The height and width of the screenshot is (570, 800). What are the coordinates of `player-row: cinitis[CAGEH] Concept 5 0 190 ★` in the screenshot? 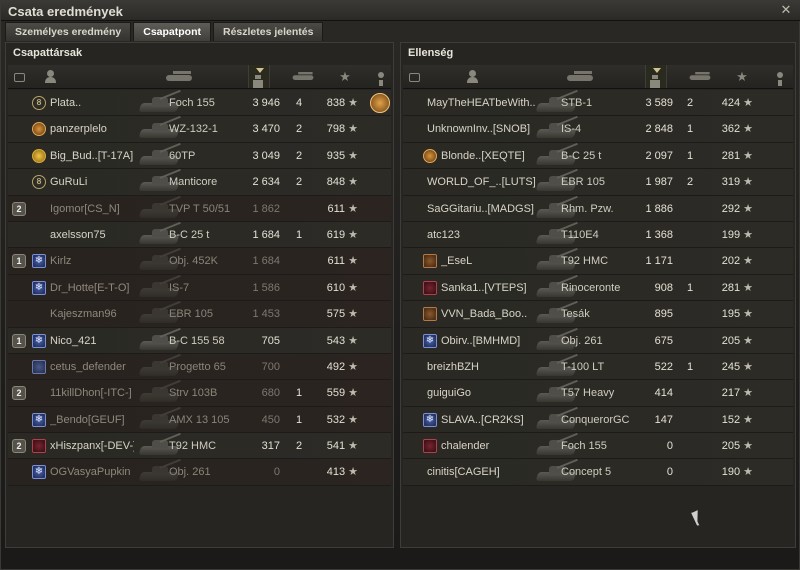 It's located at (598, 472).